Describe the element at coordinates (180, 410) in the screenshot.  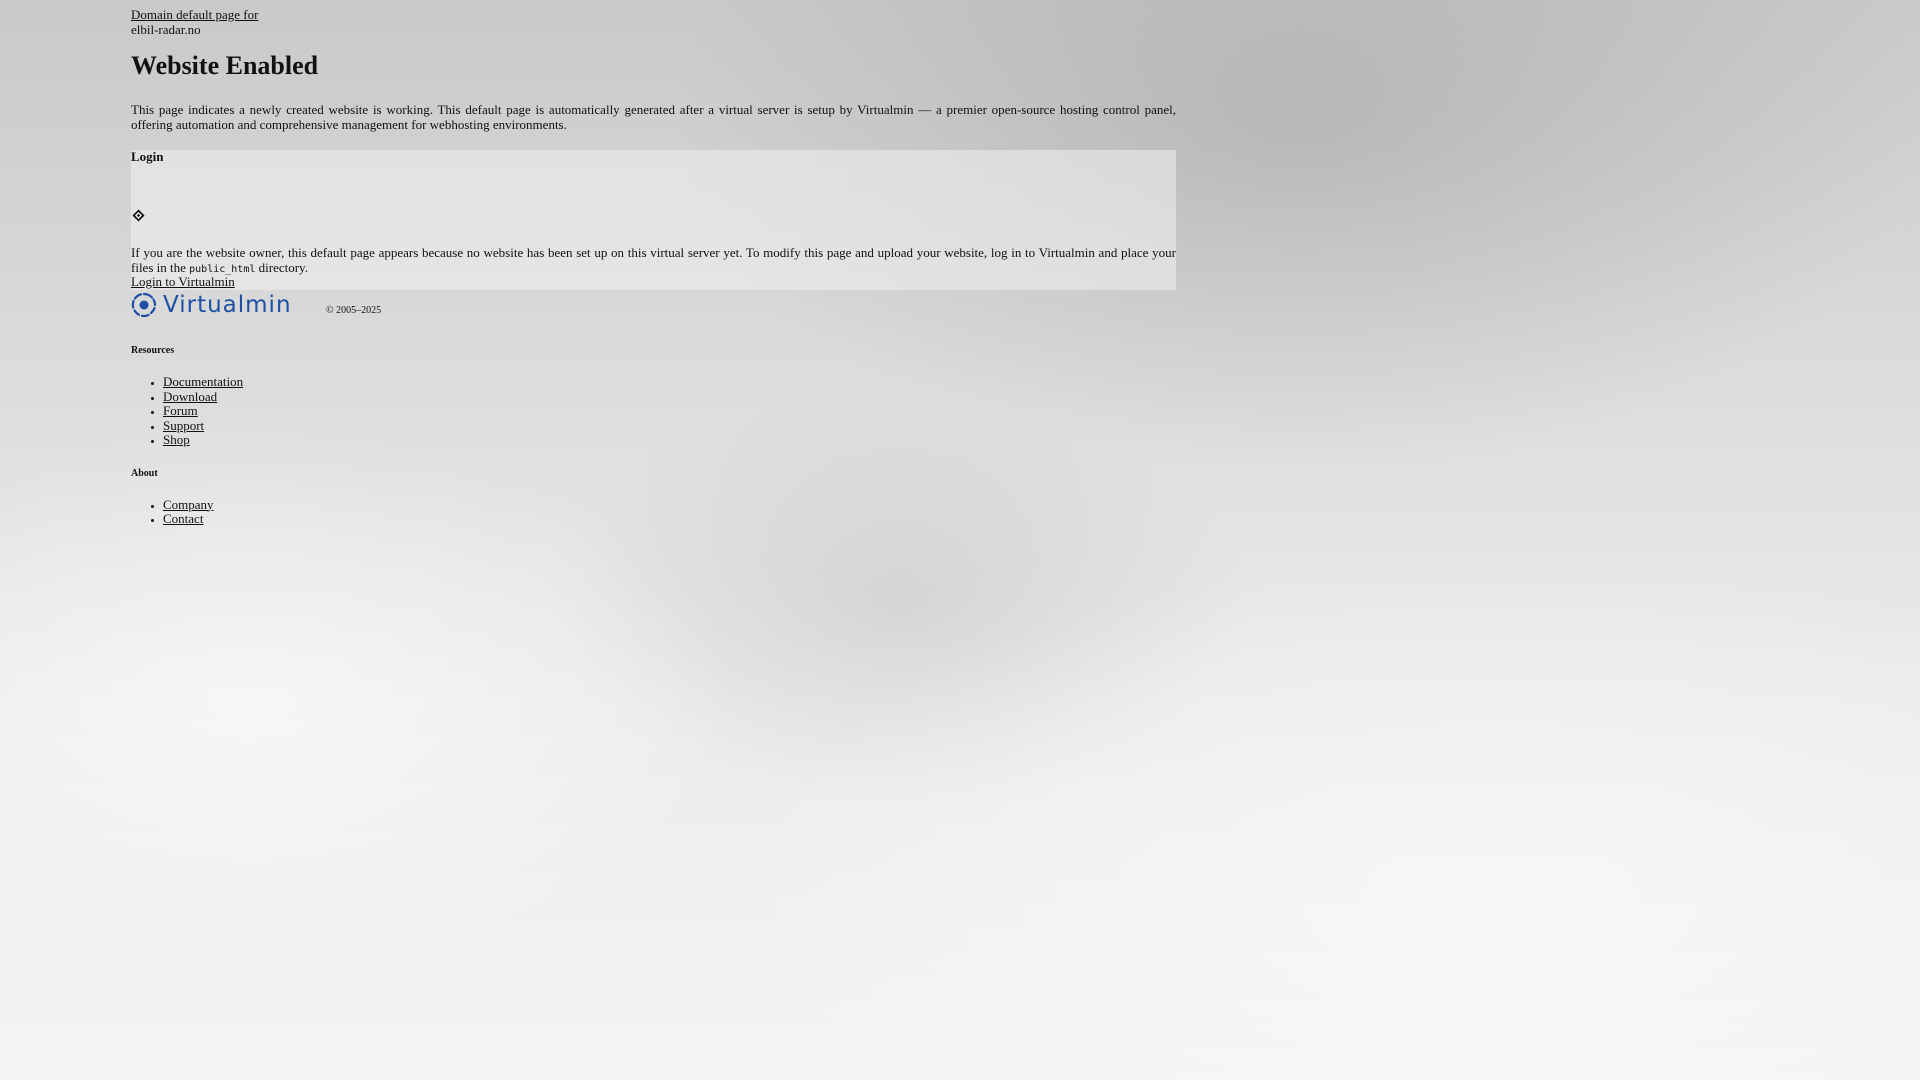
I see `forum-link: Forum` at that location.